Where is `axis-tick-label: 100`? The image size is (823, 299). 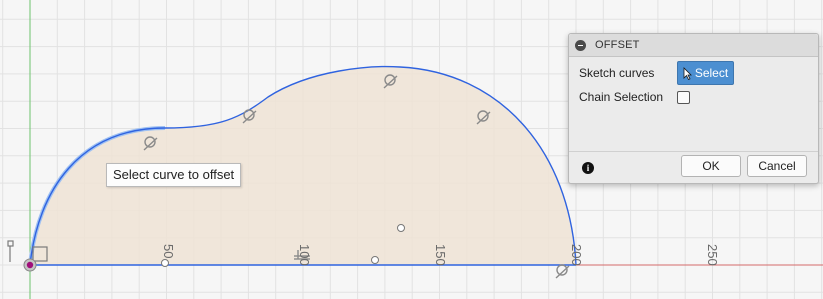 axis-tick-label: 100 is located at coordinates (304, 255).